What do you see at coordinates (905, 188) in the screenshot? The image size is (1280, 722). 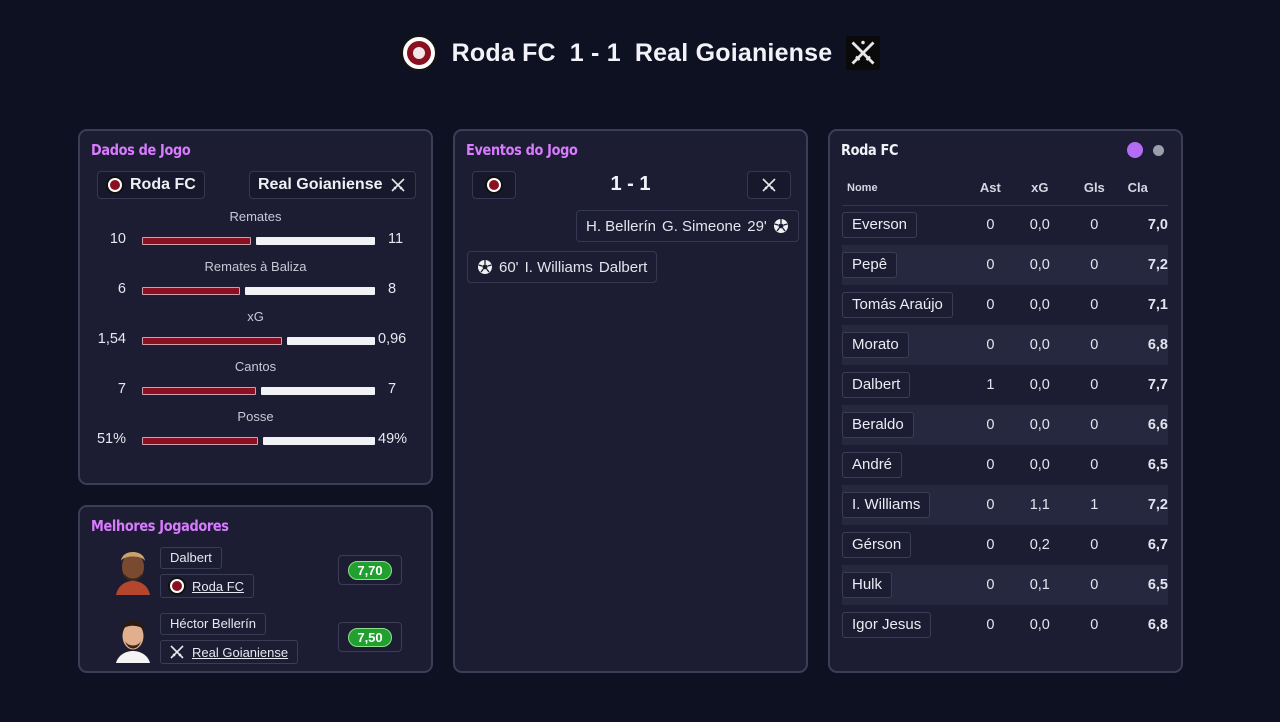 I see `column-header-name: Nome` at bounding box center [905, 188].